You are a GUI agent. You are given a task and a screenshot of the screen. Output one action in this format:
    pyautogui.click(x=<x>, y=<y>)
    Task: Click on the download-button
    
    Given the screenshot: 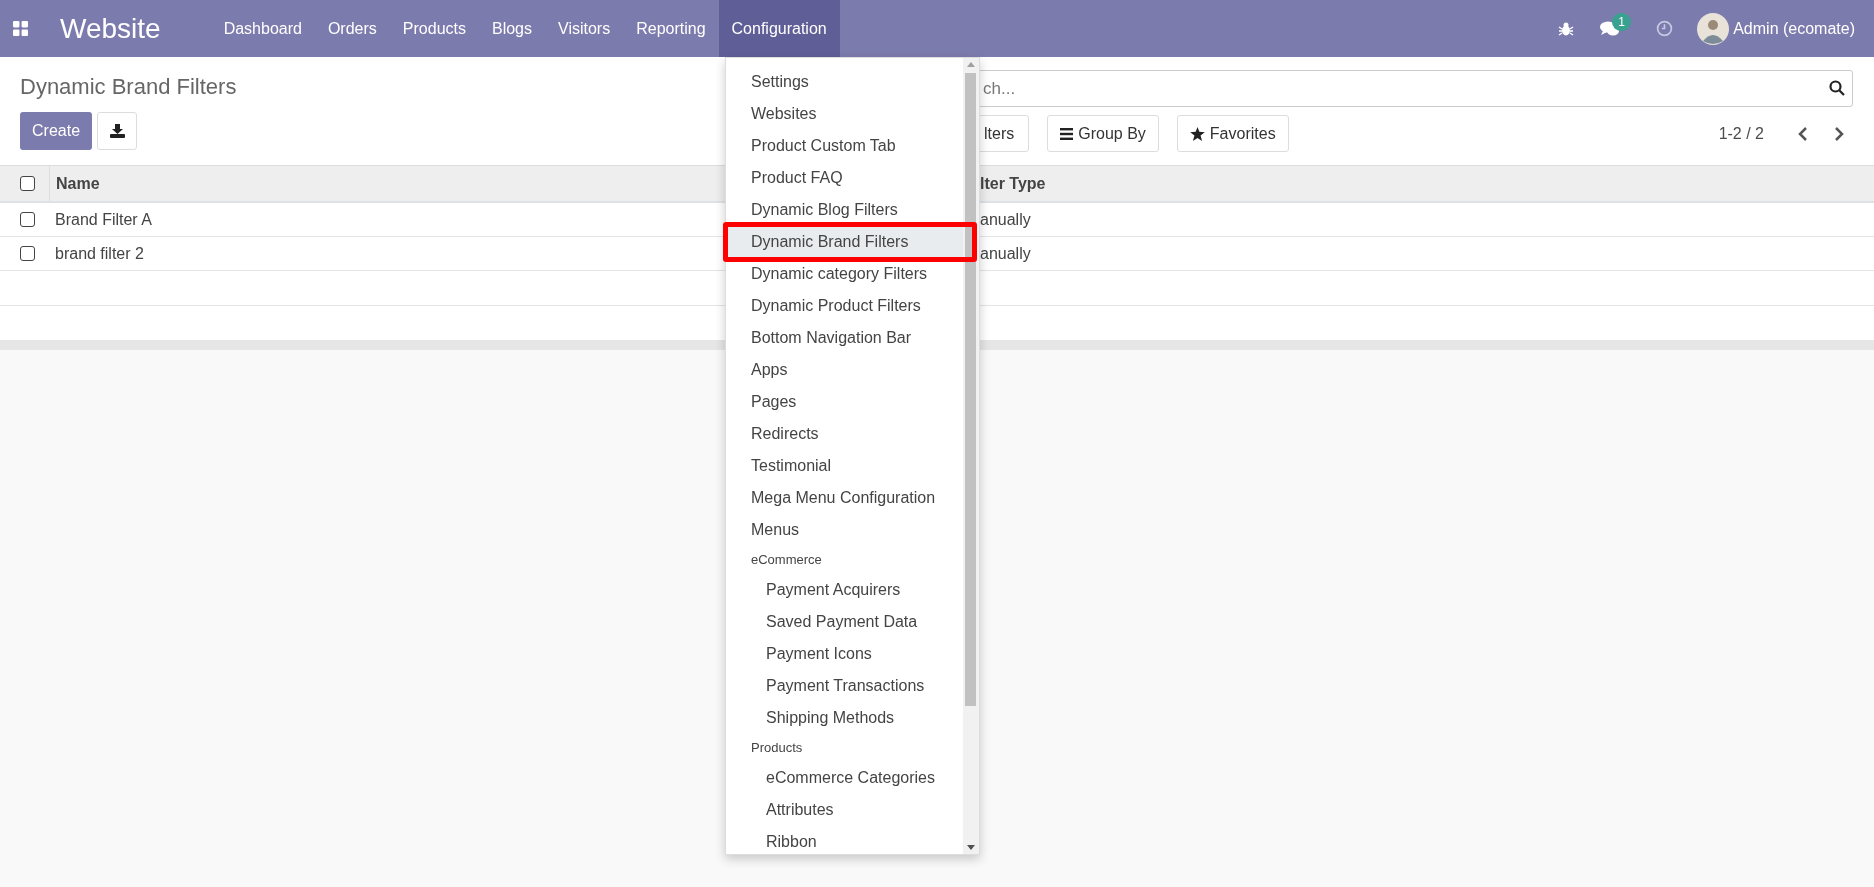 What is the action you would take?
    pyautogui.click(x=117, y=131)
    